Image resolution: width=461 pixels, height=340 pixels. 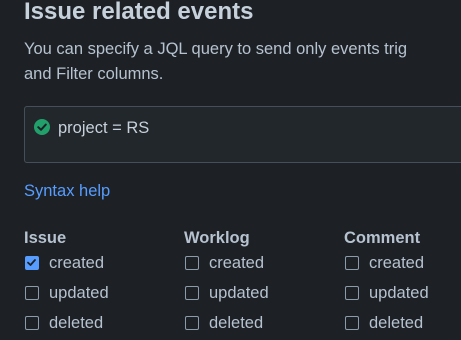 I want to click on comment-updated-checkbox, so click(x=352, y=293).